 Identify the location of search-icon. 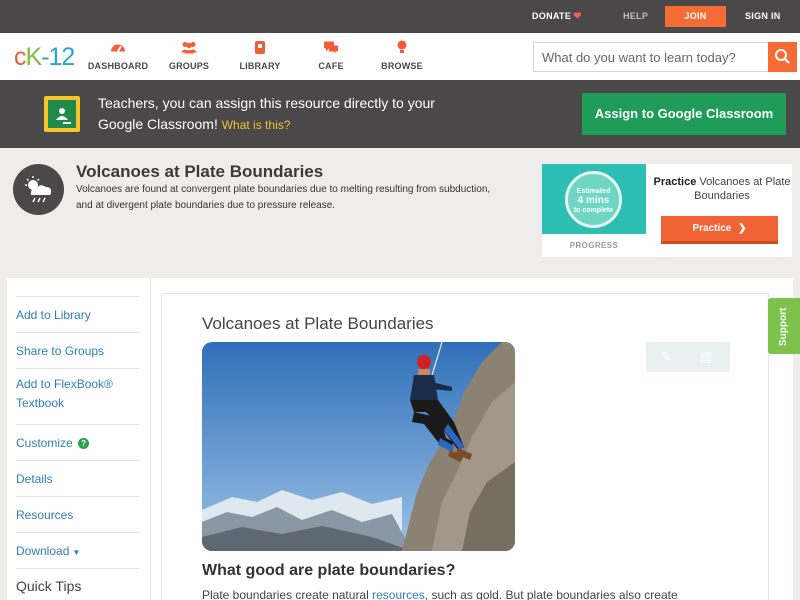
(782, 56).